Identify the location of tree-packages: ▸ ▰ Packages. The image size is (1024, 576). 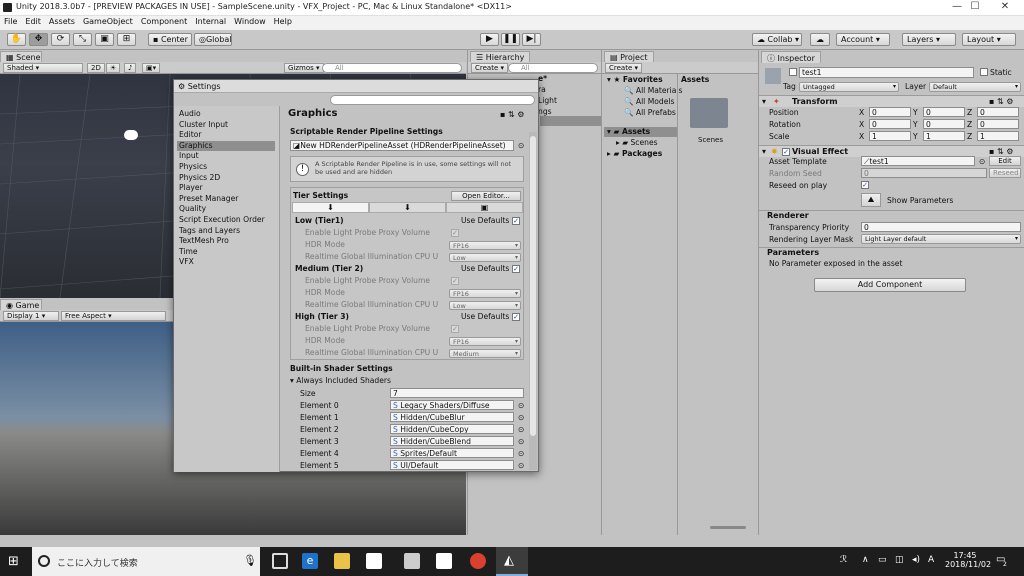
(634, 153).